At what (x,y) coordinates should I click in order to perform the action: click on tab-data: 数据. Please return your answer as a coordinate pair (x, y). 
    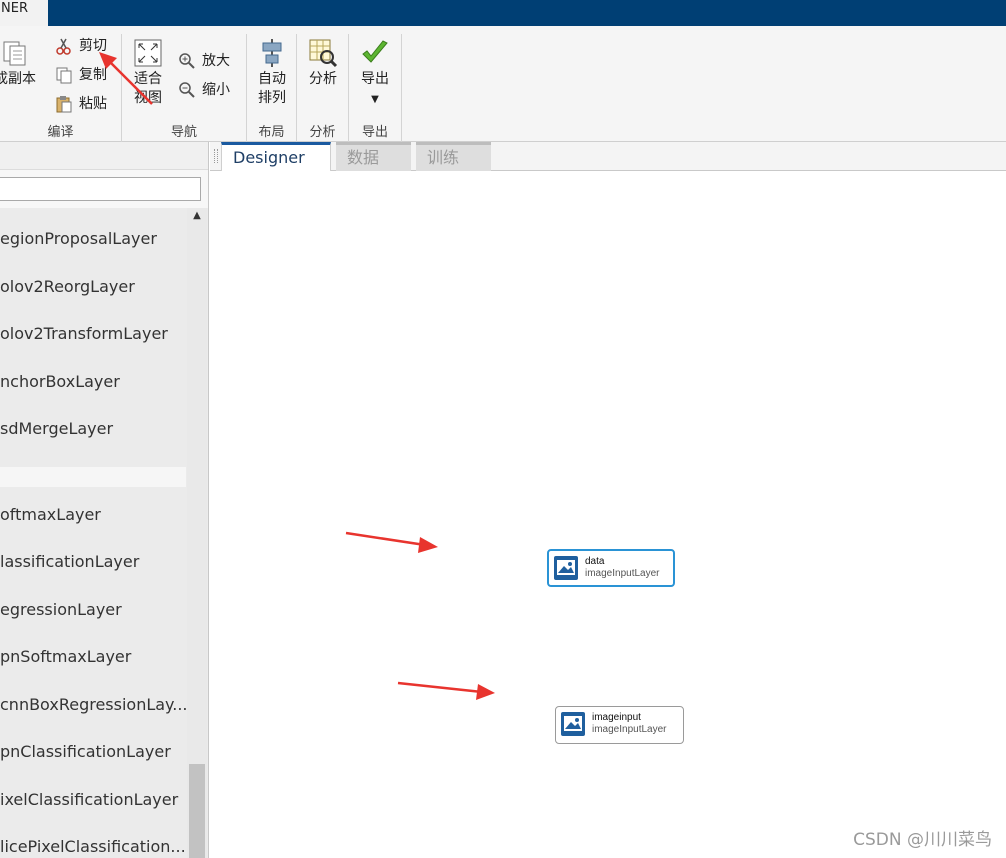
    Looking at the image, I should click on (373, 156).